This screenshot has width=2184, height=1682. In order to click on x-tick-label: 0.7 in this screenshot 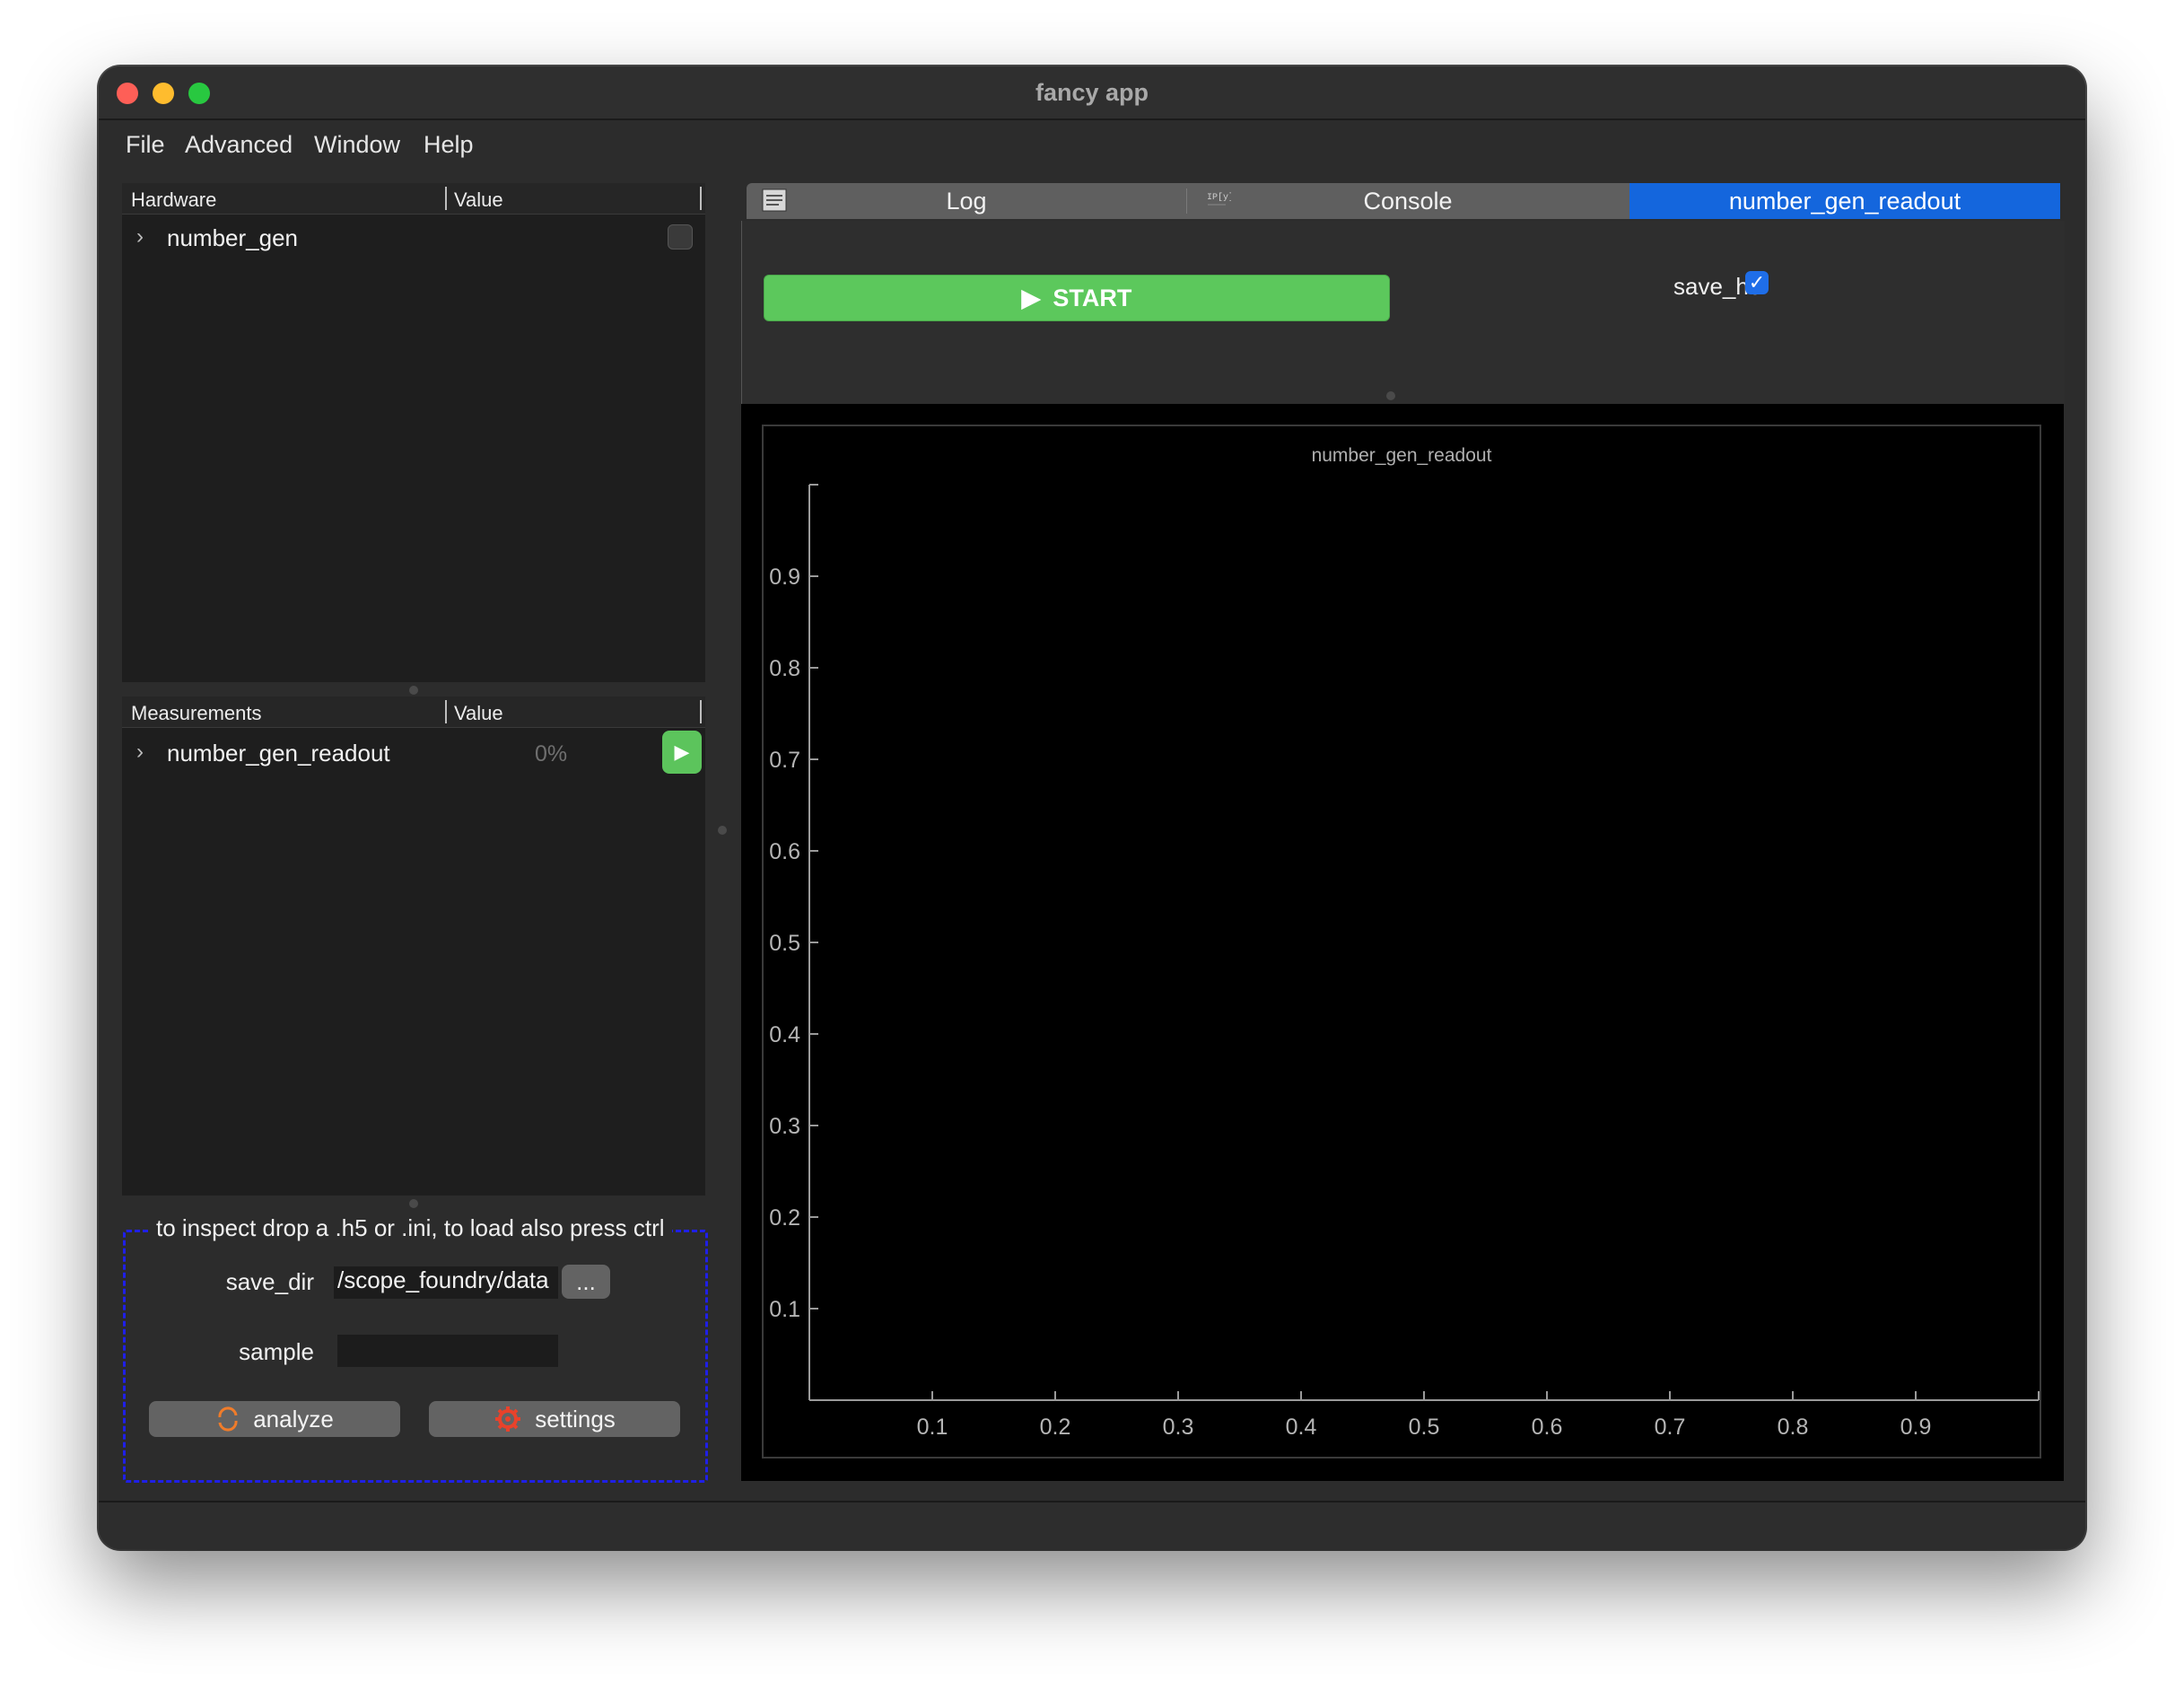, I will do `click(1670, 1427)`.